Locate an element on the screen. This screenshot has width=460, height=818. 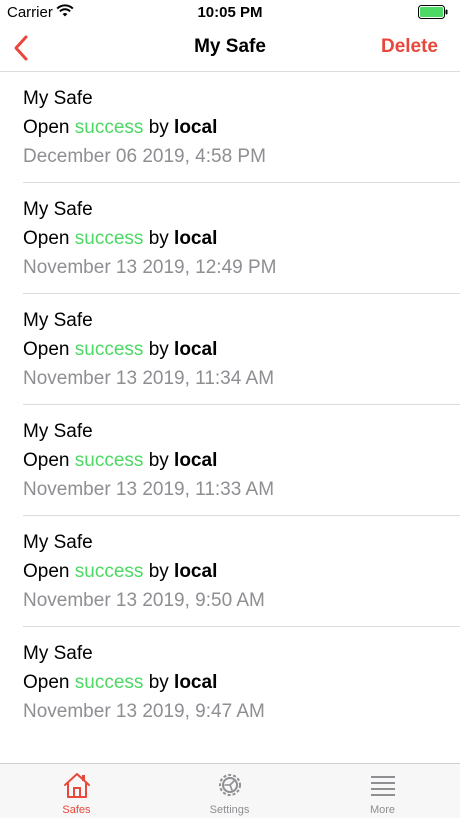
timestamp: November 13 2019, 9:50 AM is located at coordinates (144, 600).